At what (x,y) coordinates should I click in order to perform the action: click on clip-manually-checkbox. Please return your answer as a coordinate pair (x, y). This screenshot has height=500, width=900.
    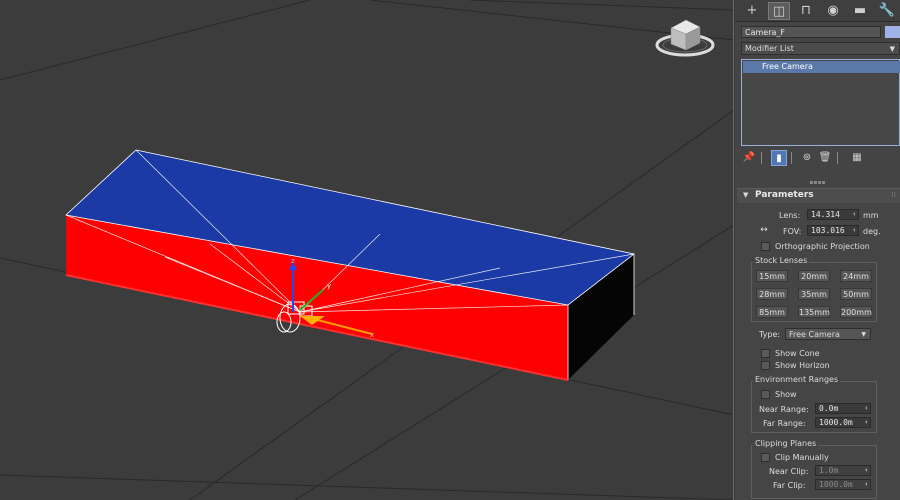
    Looking at the image, I should click on (765, 457).